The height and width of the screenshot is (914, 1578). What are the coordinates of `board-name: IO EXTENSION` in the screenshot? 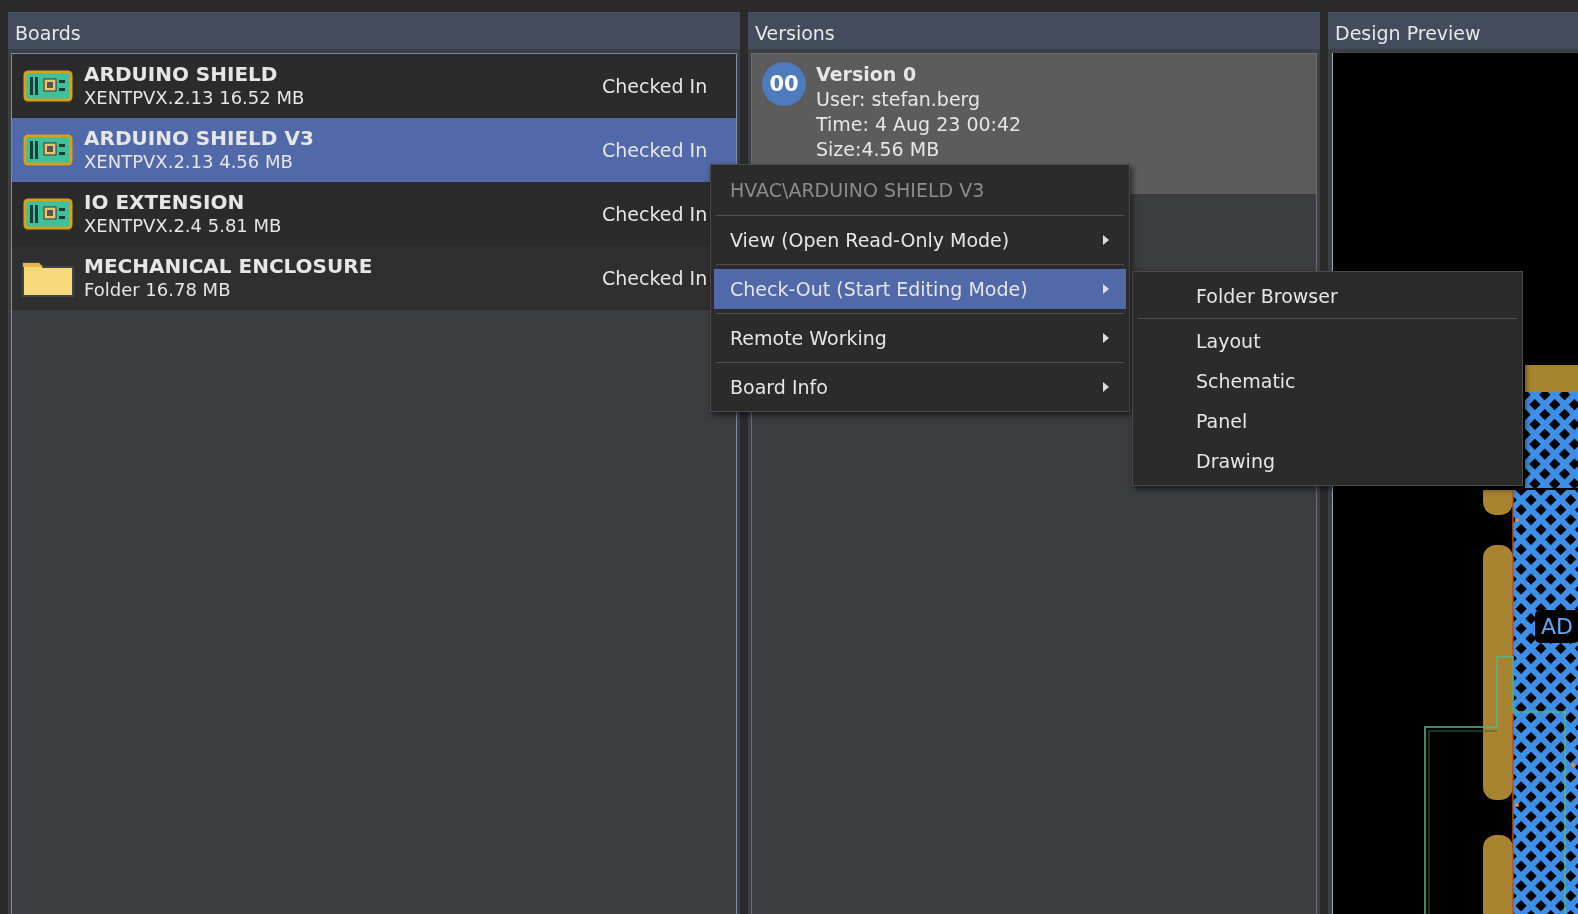 It's located at (165, 202).